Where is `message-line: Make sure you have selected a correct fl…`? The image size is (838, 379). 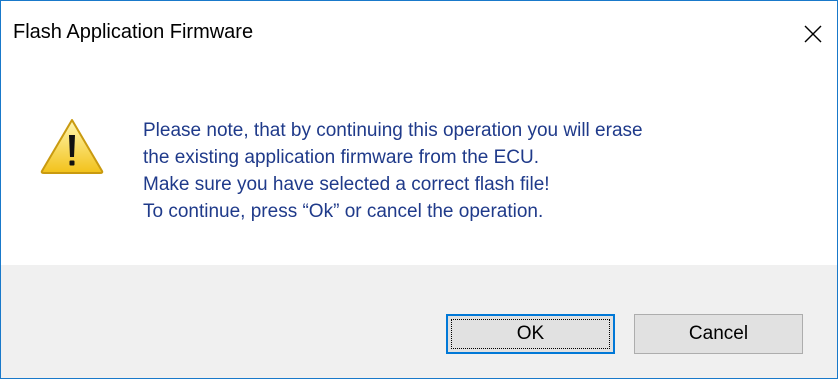
message-line: Make sure you have selected a correct fl… is located at coordinates (346, 184).